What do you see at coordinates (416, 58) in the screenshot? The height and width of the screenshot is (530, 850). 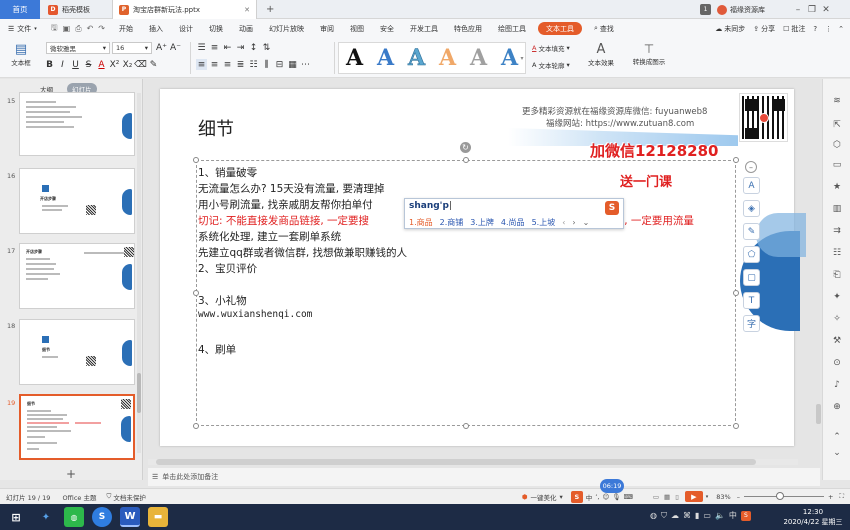 I see `text-style-outline-blue: A` at bounding box center [416, 58].